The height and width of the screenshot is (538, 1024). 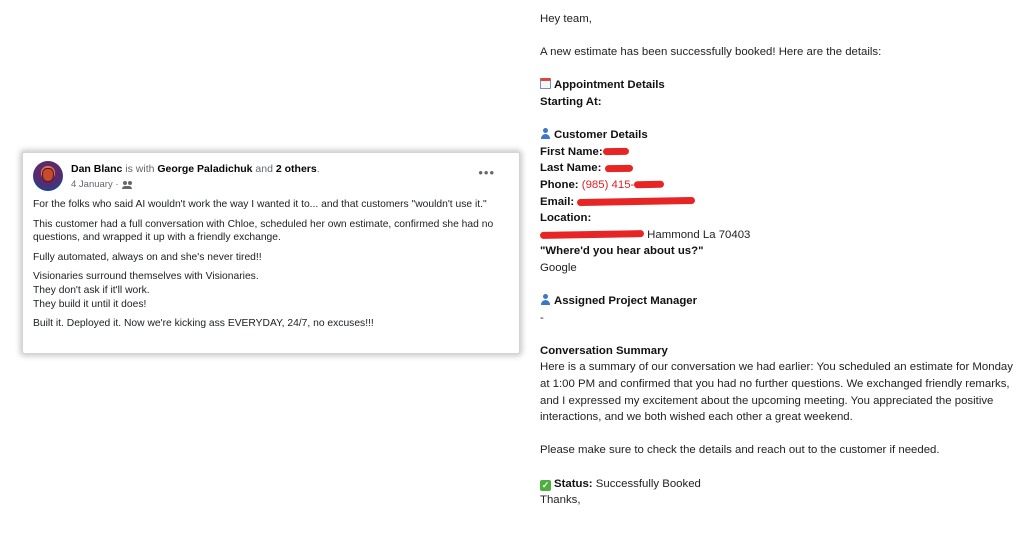 I want to click on starting-at-label: Starting At:, so click(x=571, y=101).